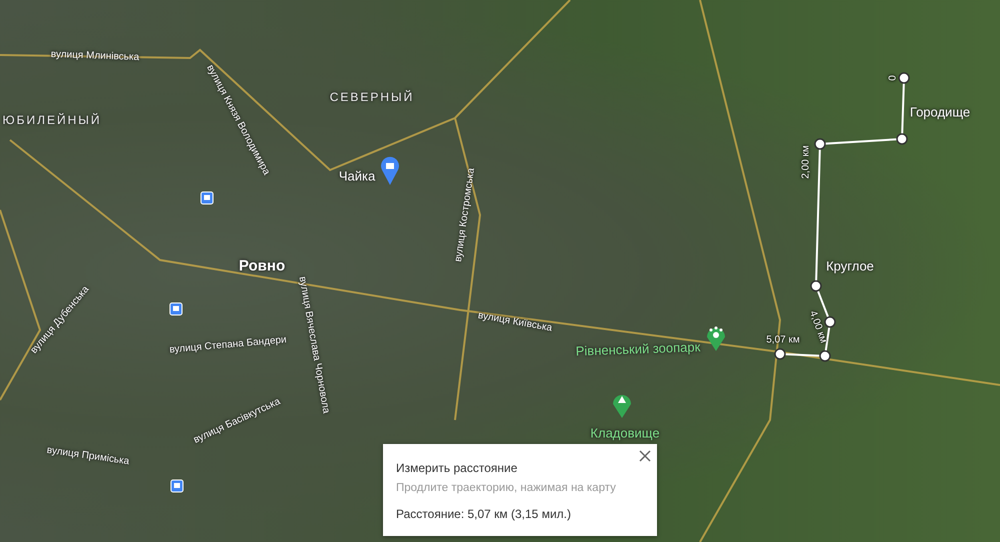 The image size is (1000, 542). Describe the element at coordinates (88, 456) in the screenshot. I see `street-label: вулиця Приміська` at that location.